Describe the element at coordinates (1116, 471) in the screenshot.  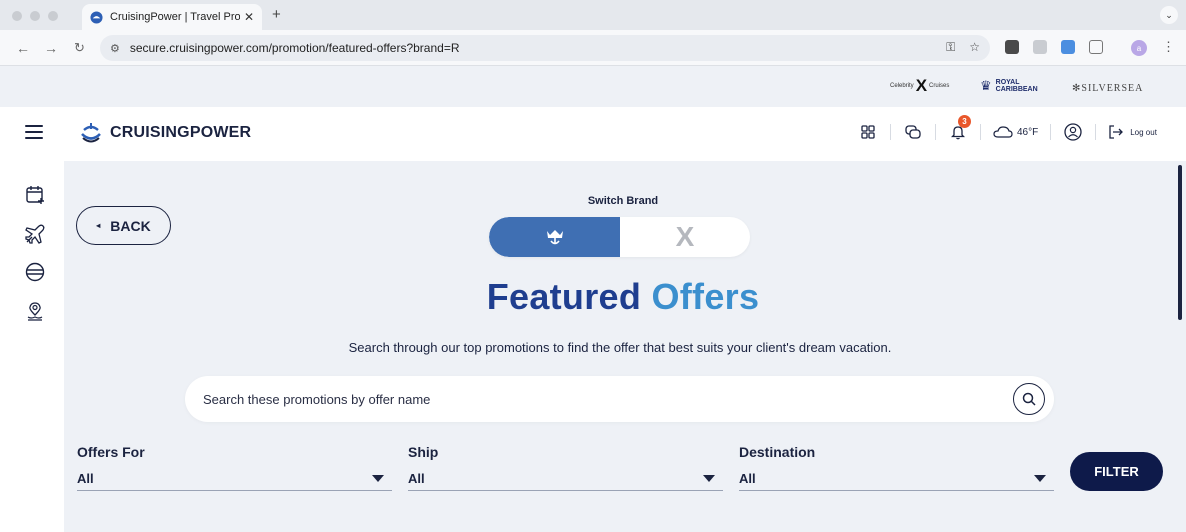
I see `filter-button: FILTER` at that location.